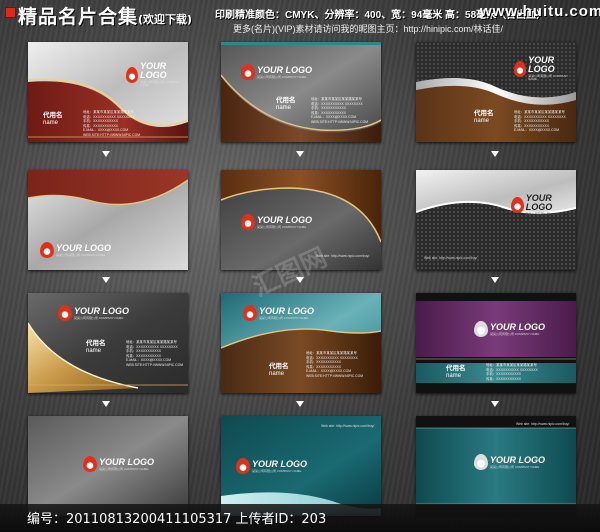  I want to click on card-1-logo: YOUR LOGO 某某公司有限公司 COMPANY NAME, so click(157, 74).